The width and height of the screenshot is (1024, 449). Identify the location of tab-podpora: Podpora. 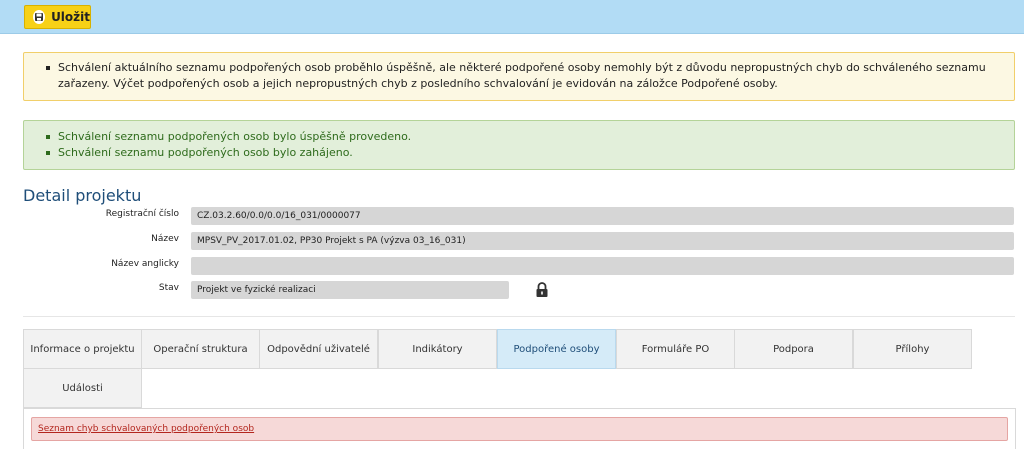
(793, 349).